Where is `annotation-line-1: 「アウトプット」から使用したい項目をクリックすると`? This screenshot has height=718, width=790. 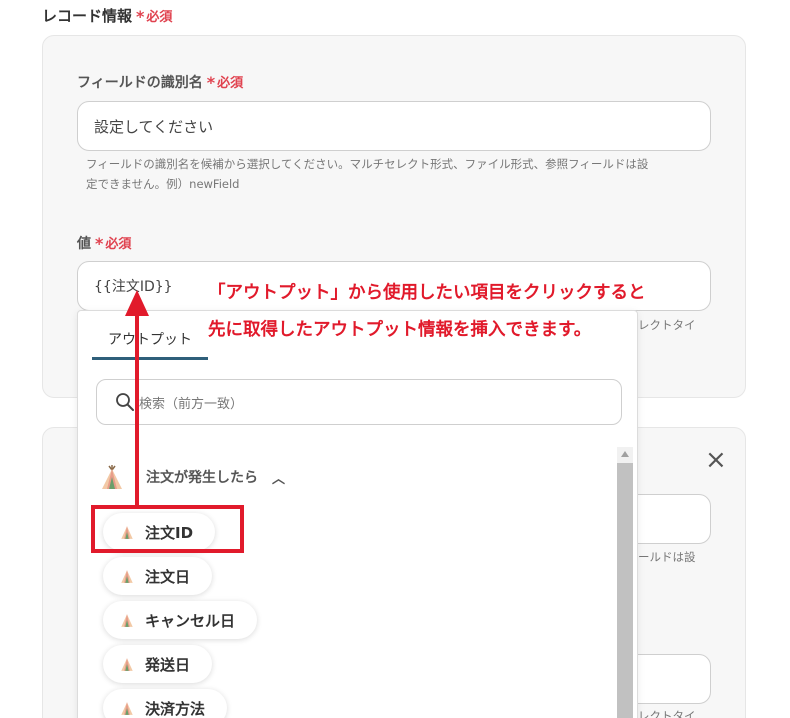
annotation-line-1: 「アウトプット」から使用したい項目をクリックすると is located at coordinates (427, 293).